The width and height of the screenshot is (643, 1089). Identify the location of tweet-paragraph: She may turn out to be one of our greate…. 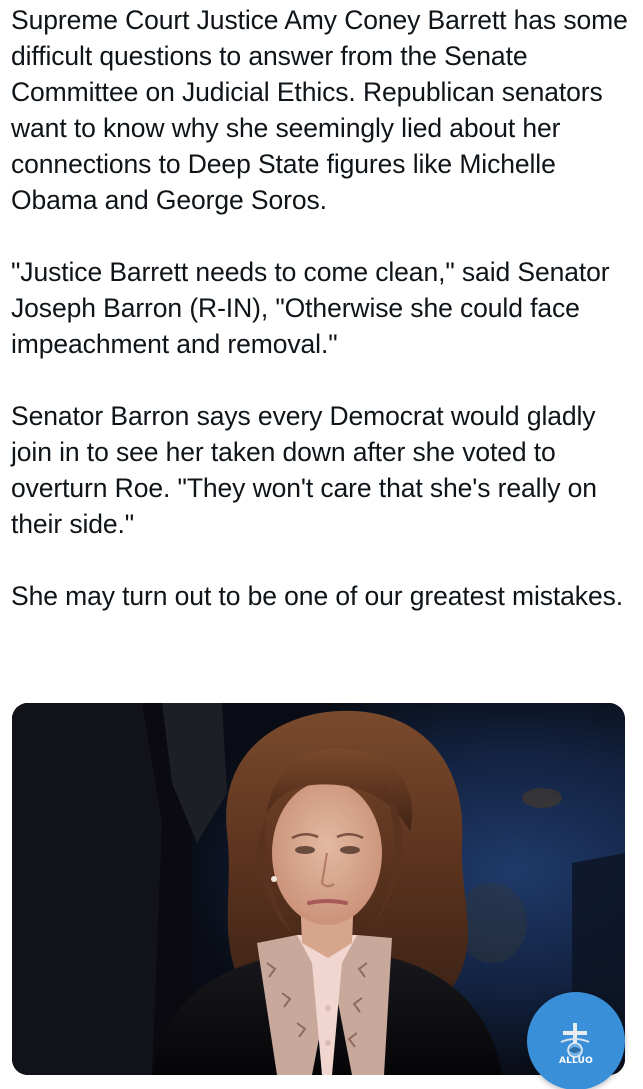
(317, 596).